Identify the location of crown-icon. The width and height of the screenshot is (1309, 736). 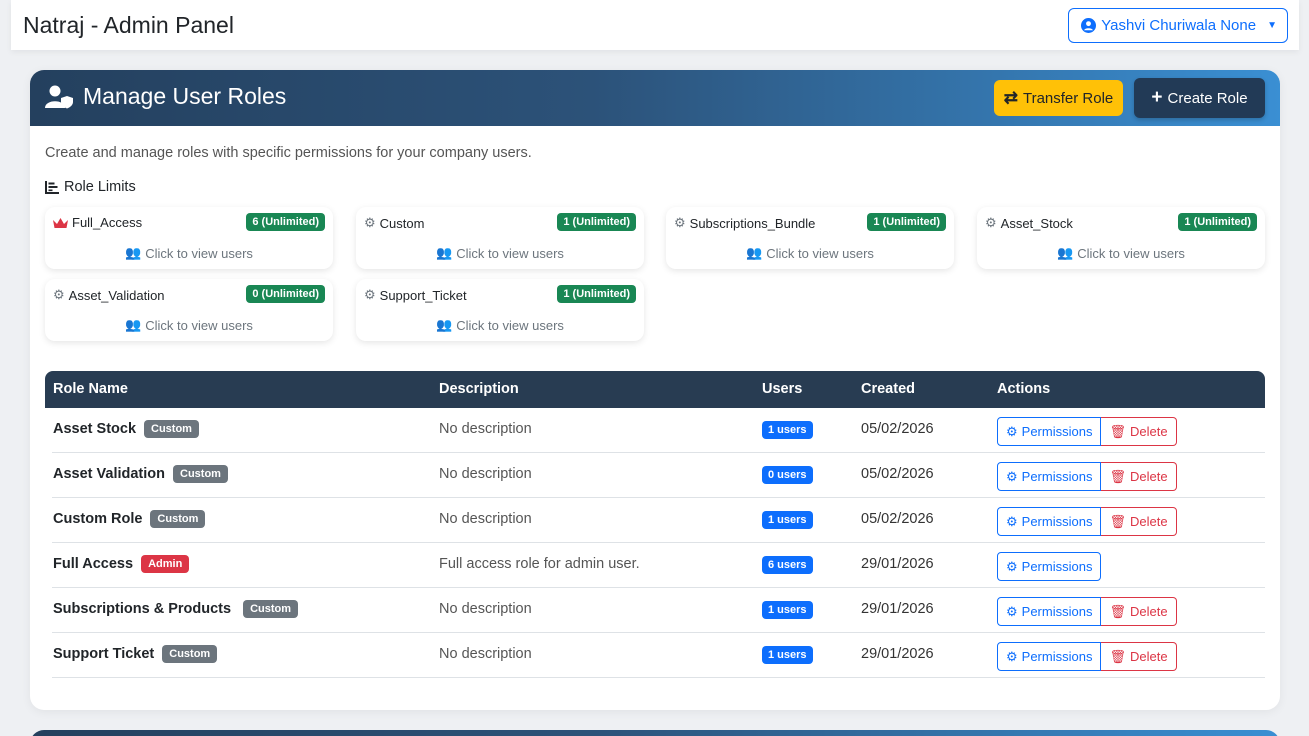
(60, 222).